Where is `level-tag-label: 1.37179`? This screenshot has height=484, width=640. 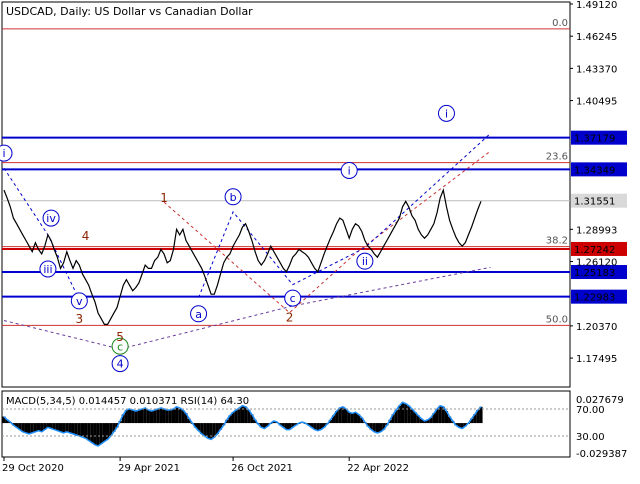 level-tag-label: 1.37179 is located at coordinates (594, 139).